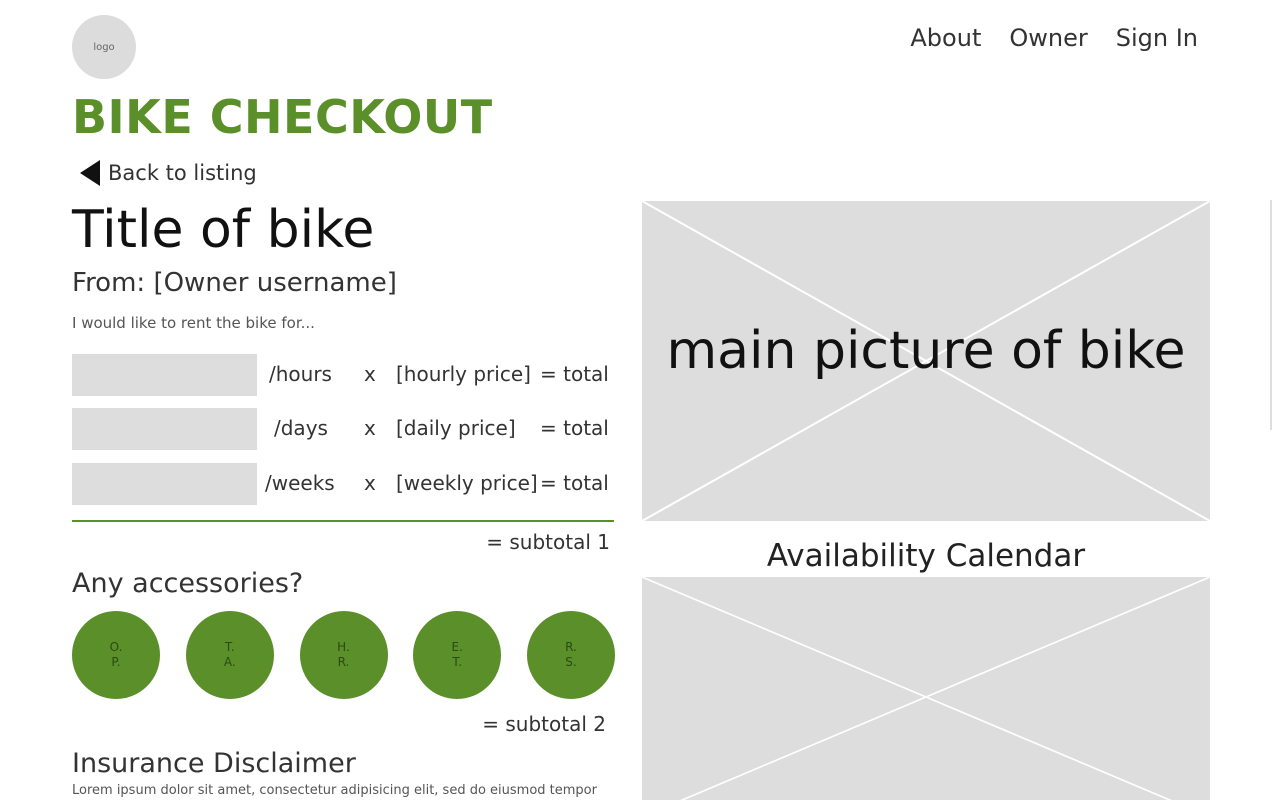 The height and width of the screenshot is (800, 1280). What do you see at coordinates (282, 117) in the screenshot?
I see `page-brand-title: BIKE CHECKOUT` at bounding box center [282, 117].